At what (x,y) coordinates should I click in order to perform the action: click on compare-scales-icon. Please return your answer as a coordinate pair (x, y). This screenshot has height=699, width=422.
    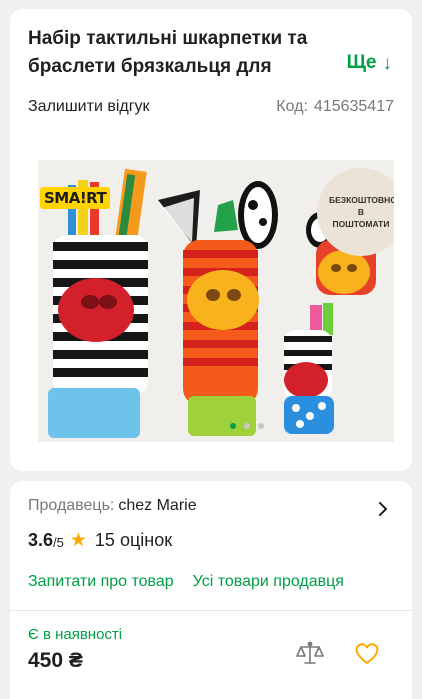
    Looking at the image, I should click on (310, 653).